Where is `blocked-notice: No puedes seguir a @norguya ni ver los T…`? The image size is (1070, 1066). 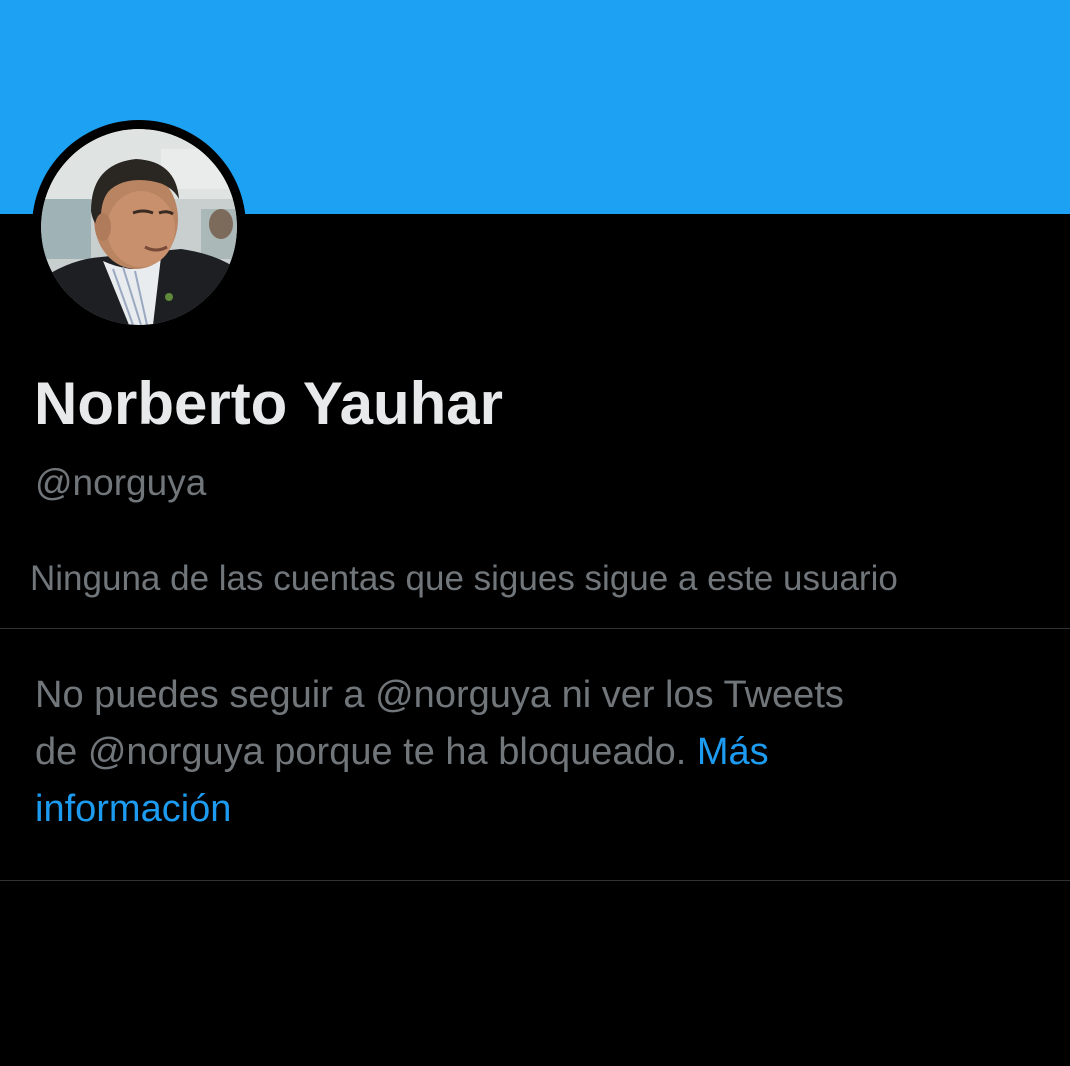 blocked-notice: No puedes seguir a @norguya ni ver los T… is located at coordinates (515, 752).